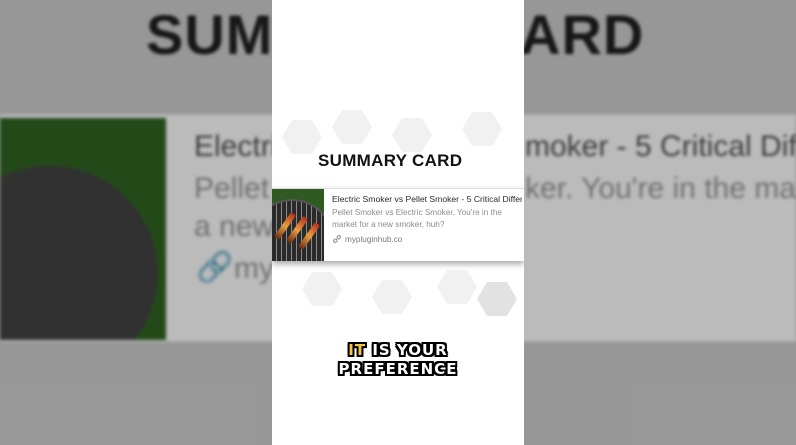  Describe the element at coordinates (398, 369) in the screenshot. I see `caption-line-2: PREFERENCE` at that location.